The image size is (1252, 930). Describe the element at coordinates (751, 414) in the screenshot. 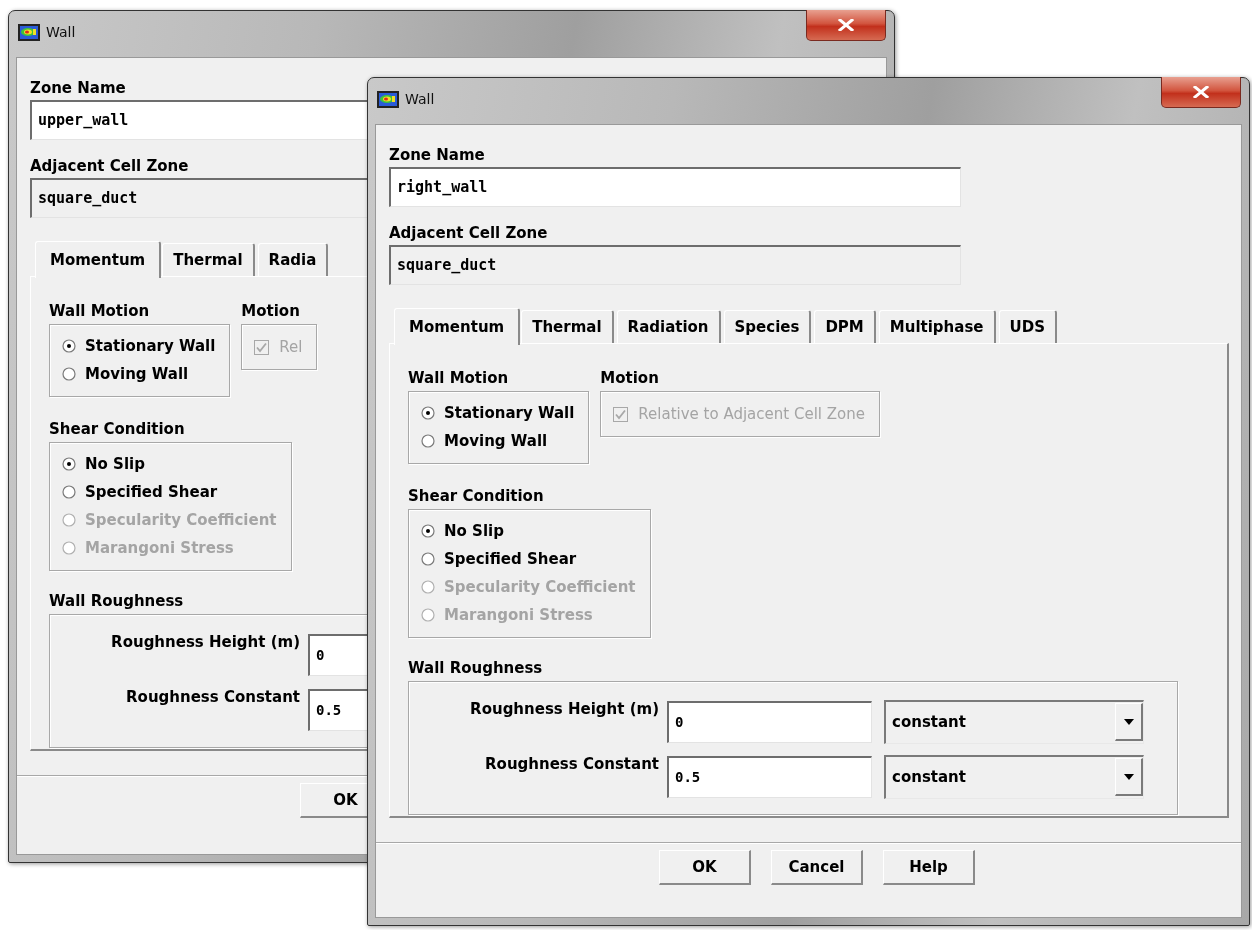

I see `checkbox-label: Relative to Adjacent Cell Zone` at that location.